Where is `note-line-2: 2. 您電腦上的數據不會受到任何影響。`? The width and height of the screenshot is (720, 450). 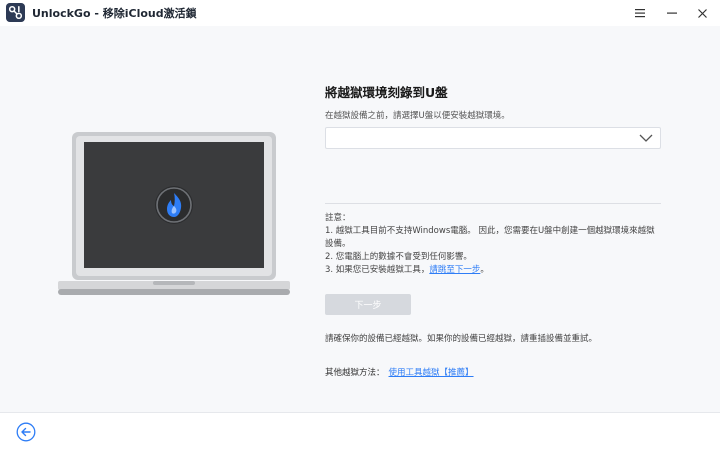
note-line-2: 2. 您電腦上的數據不會受到任何影響。 is located at coordinates (398, 257).